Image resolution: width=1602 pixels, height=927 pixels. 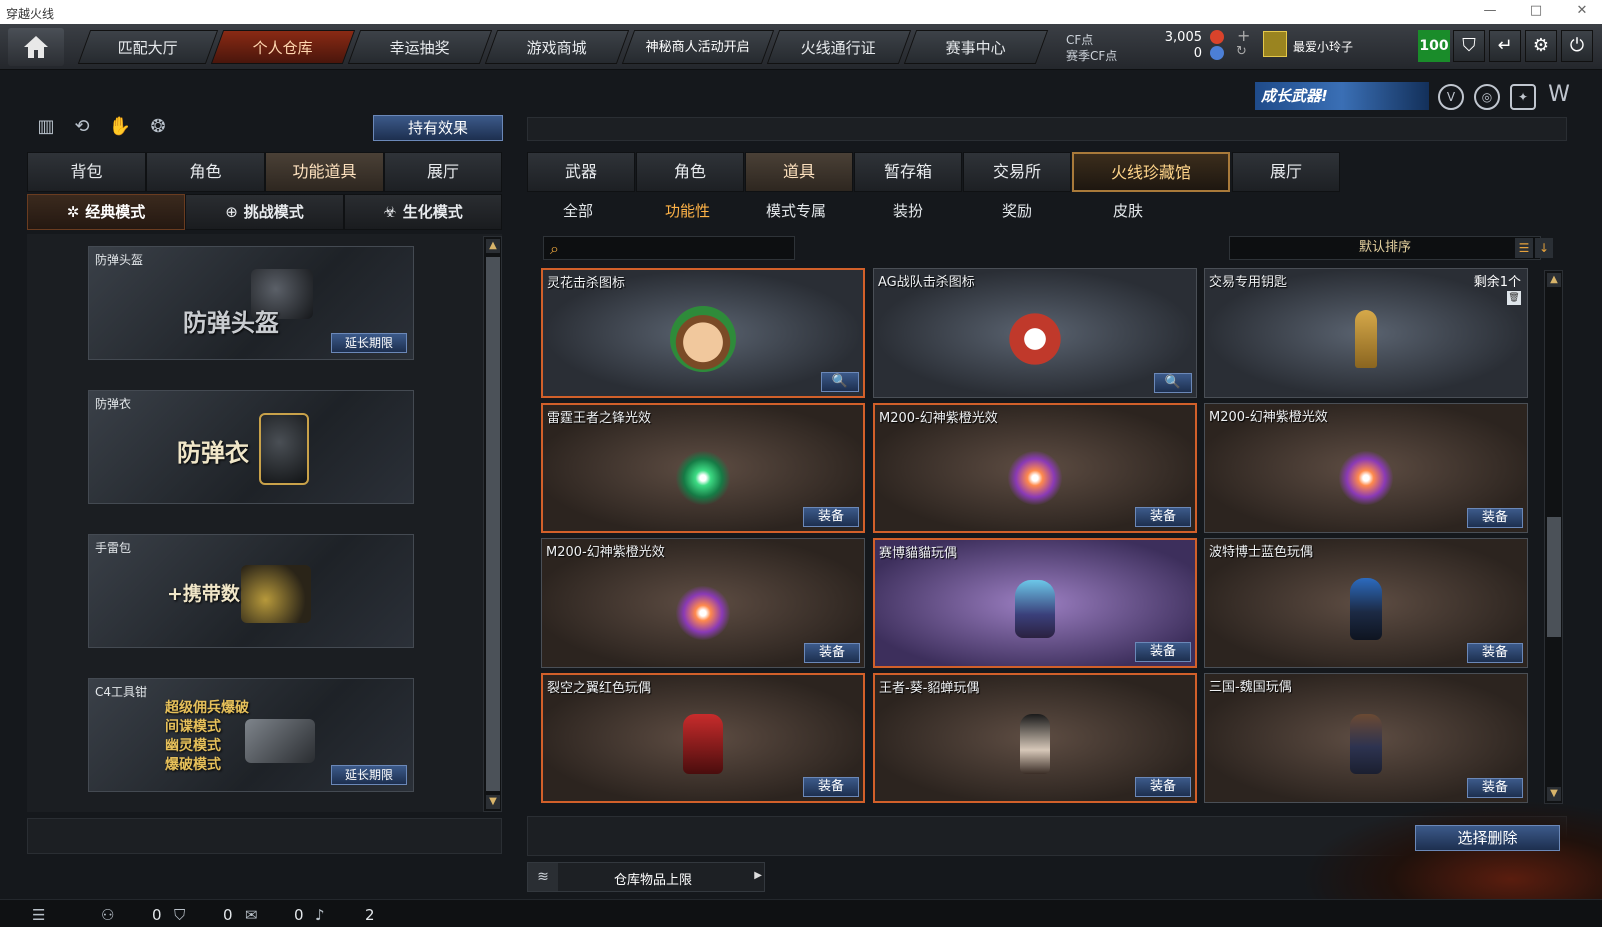 What do you see at coordinates (1469, 46) in the screenshot?
I see `shield-icon: ⛉` at bounding box center [1469, 46].